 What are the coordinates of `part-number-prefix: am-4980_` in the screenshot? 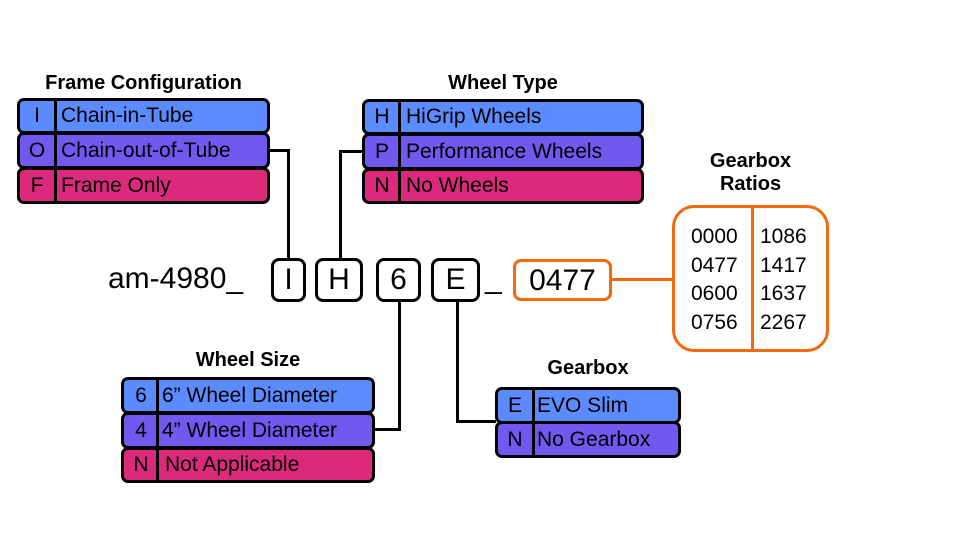 It's located at (176, 278).